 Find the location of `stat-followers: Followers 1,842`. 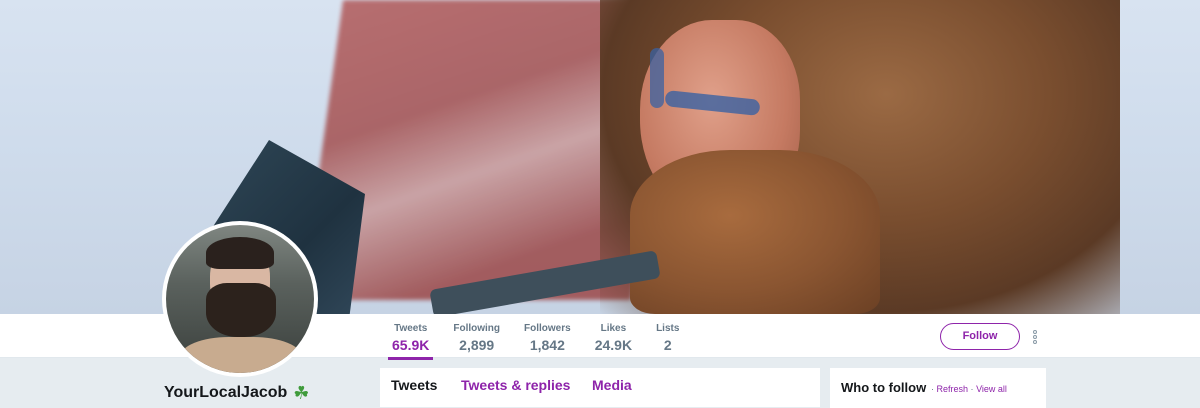

stat-followers: Followers 1,842 is located at coordinates (547, 341).